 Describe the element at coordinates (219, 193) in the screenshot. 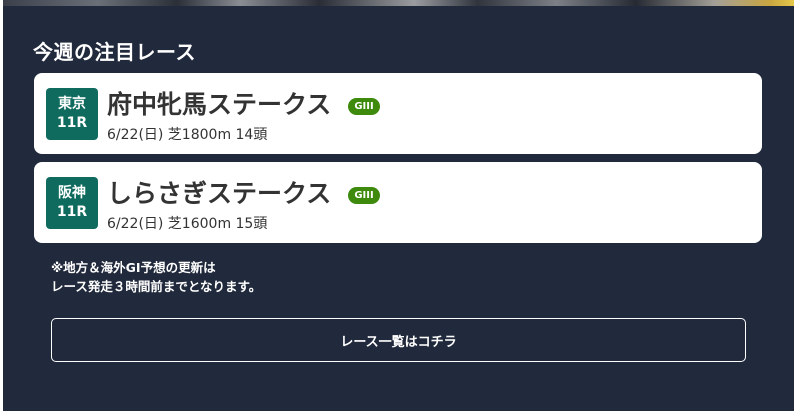

I see `race-name: しらさぎステークス` at that location.